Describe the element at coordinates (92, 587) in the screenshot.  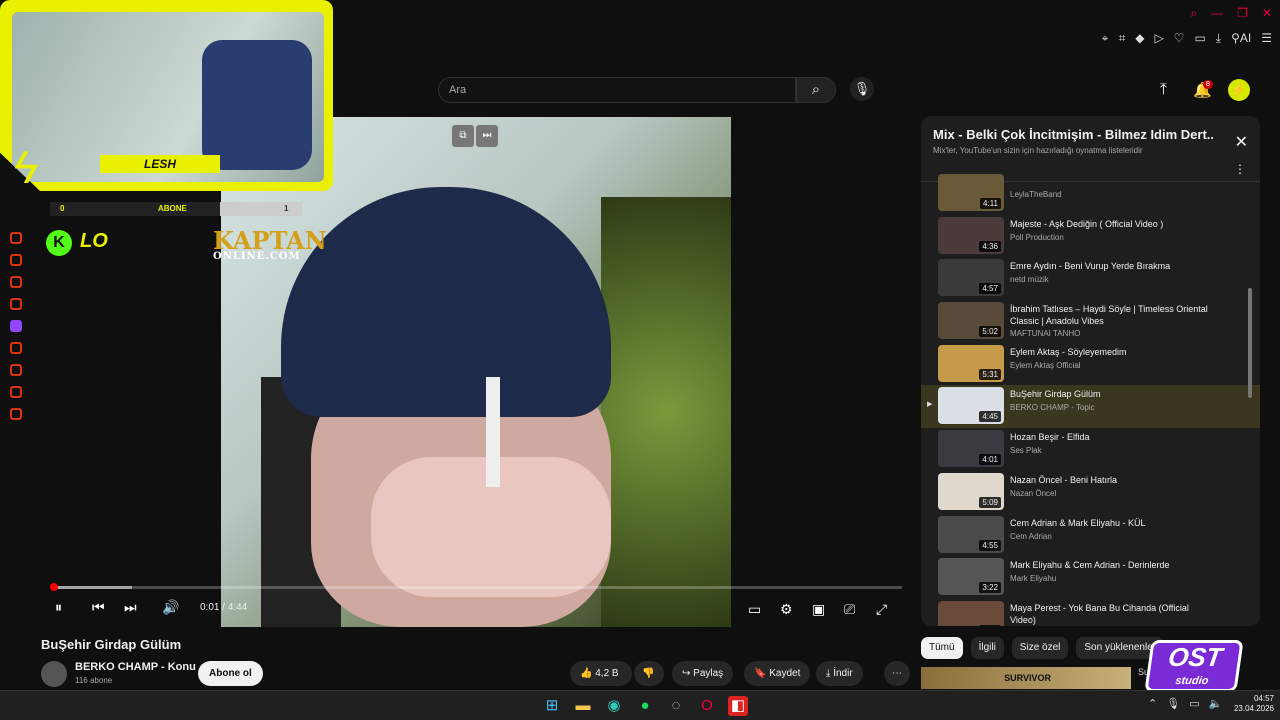
I see `progress-buffer` at that location.